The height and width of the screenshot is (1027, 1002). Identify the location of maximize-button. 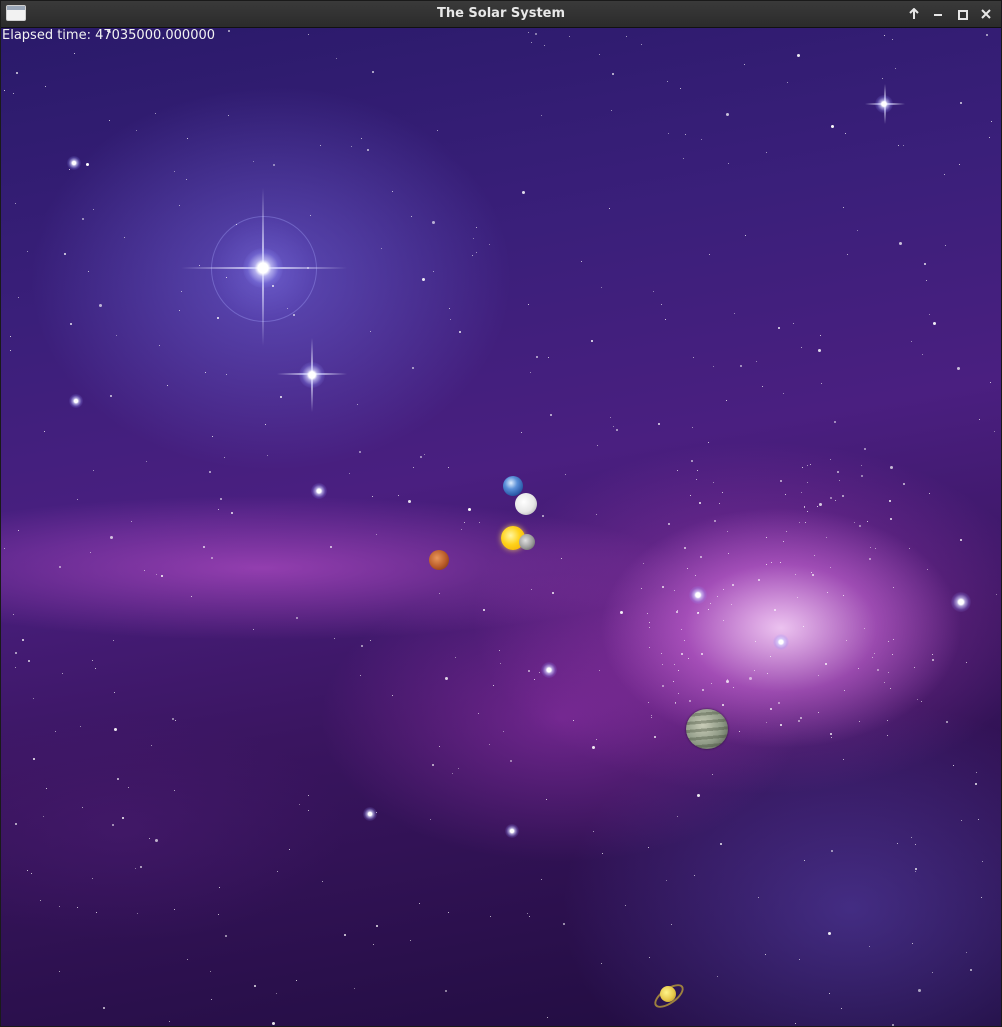
(962, 14).